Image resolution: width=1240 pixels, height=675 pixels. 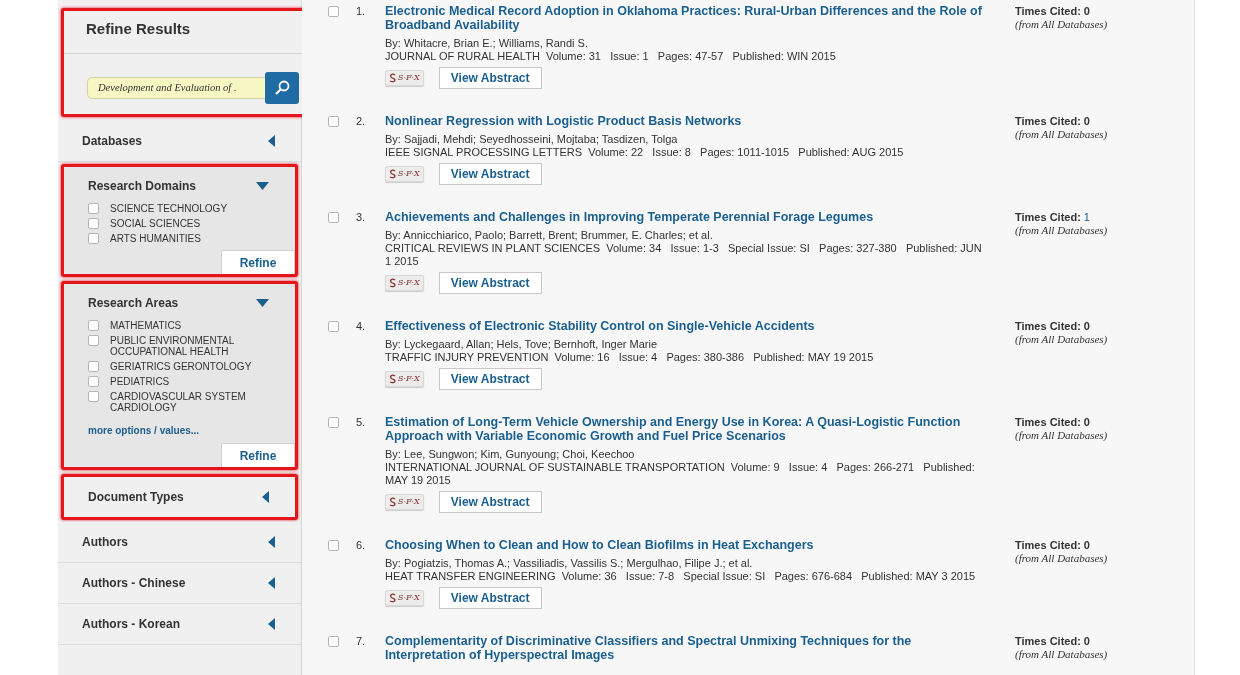 What do you see at coordinates (361, 218) in the screenshot?
I see `result-number: 3.` at bounding box center [361, 218].